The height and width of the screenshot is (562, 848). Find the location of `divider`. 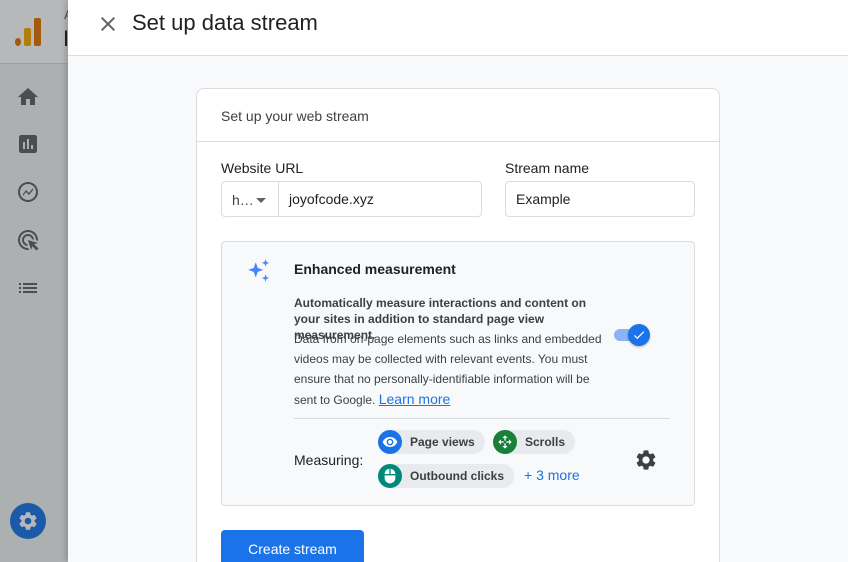

divider is located at coordinates (482, 418).